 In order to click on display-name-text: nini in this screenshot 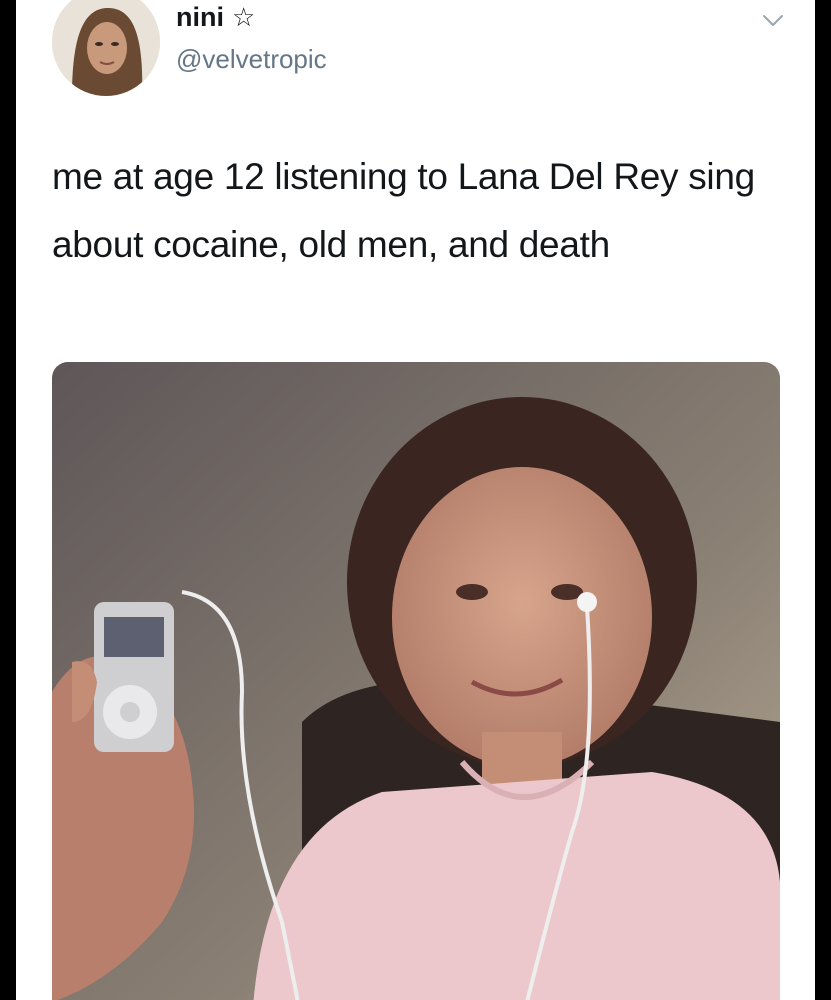, I will do `click(200, 17)`.